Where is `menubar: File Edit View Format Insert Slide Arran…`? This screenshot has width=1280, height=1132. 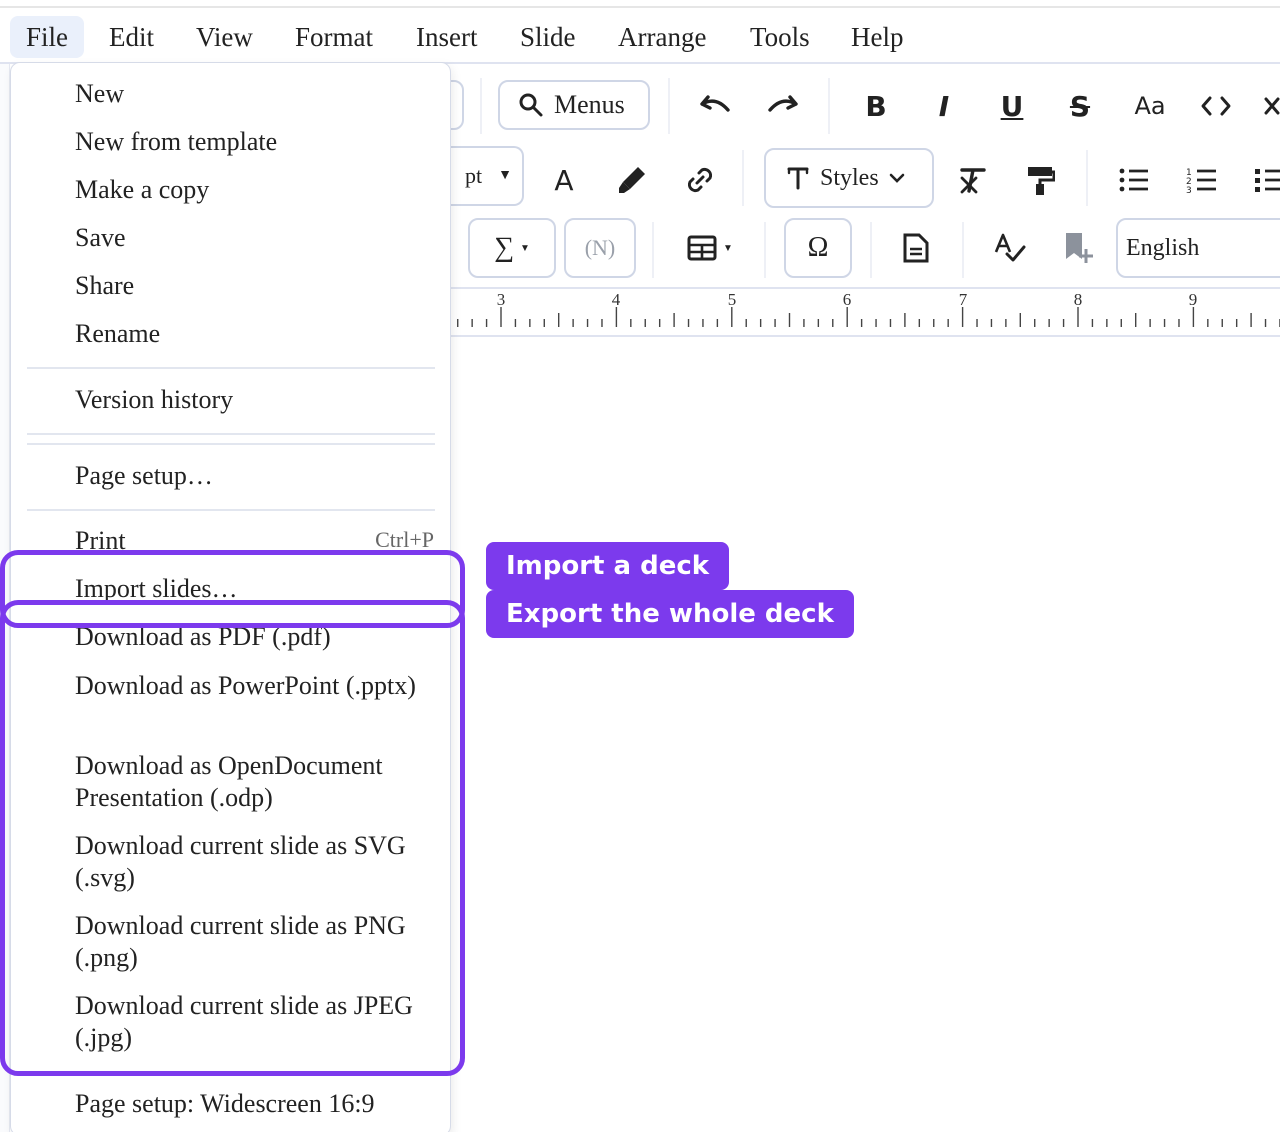 menubar: File Edit View Format Insert Slide Arran… is located at coordinates (640, 35).